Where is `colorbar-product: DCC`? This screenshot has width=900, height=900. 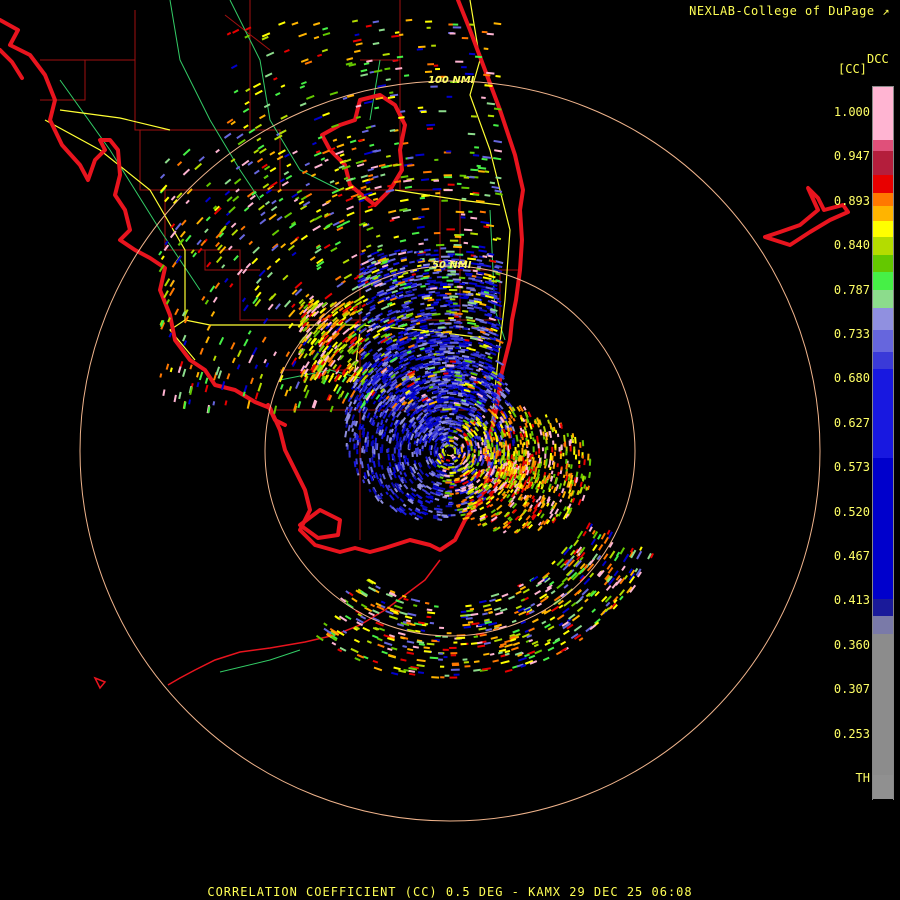 colorbar-product: DCC is located at coordinates (878, 59).